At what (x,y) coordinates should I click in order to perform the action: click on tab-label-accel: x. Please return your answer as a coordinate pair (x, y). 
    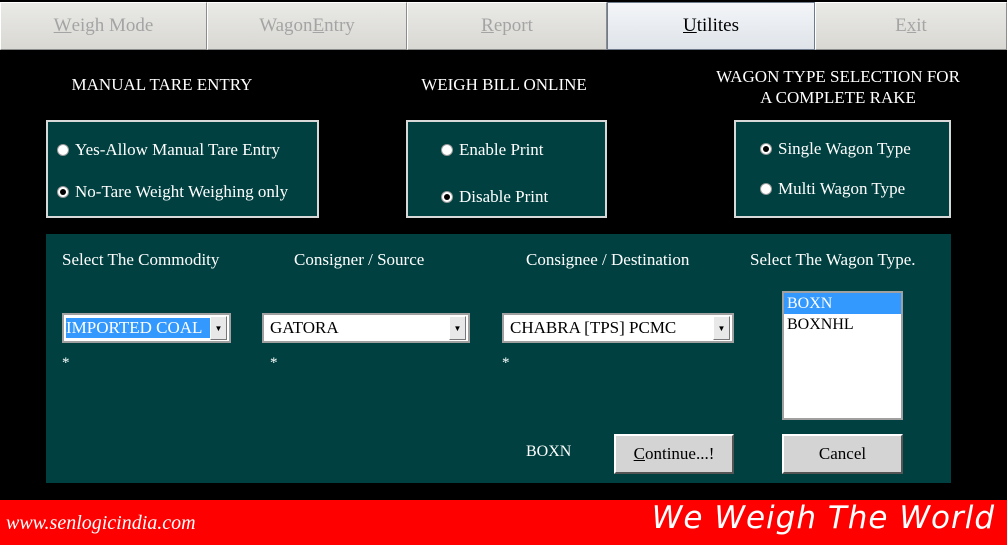
    Looking at the image, I should click on (911, 25).